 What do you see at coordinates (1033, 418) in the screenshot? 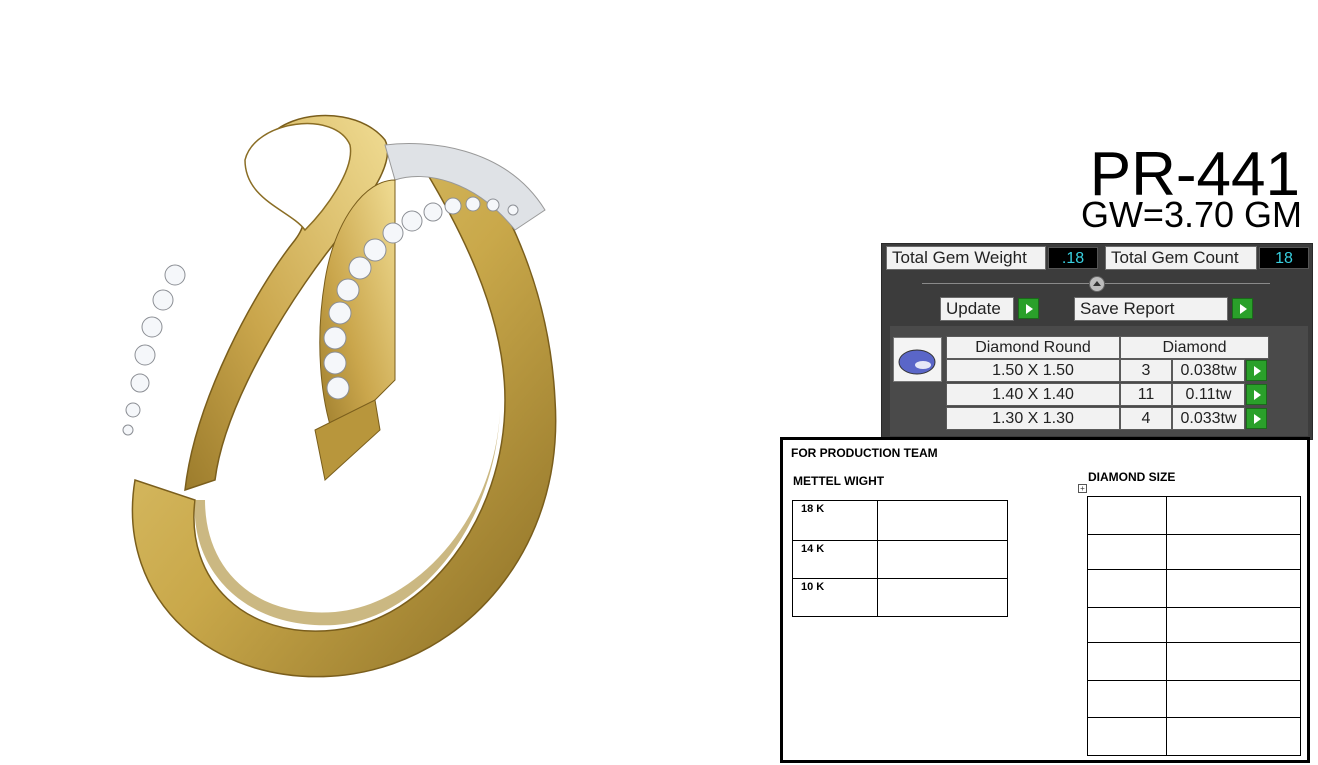
I see `gem-row-size: 1.30 X 1.30` at bounding box center [1033, 418].